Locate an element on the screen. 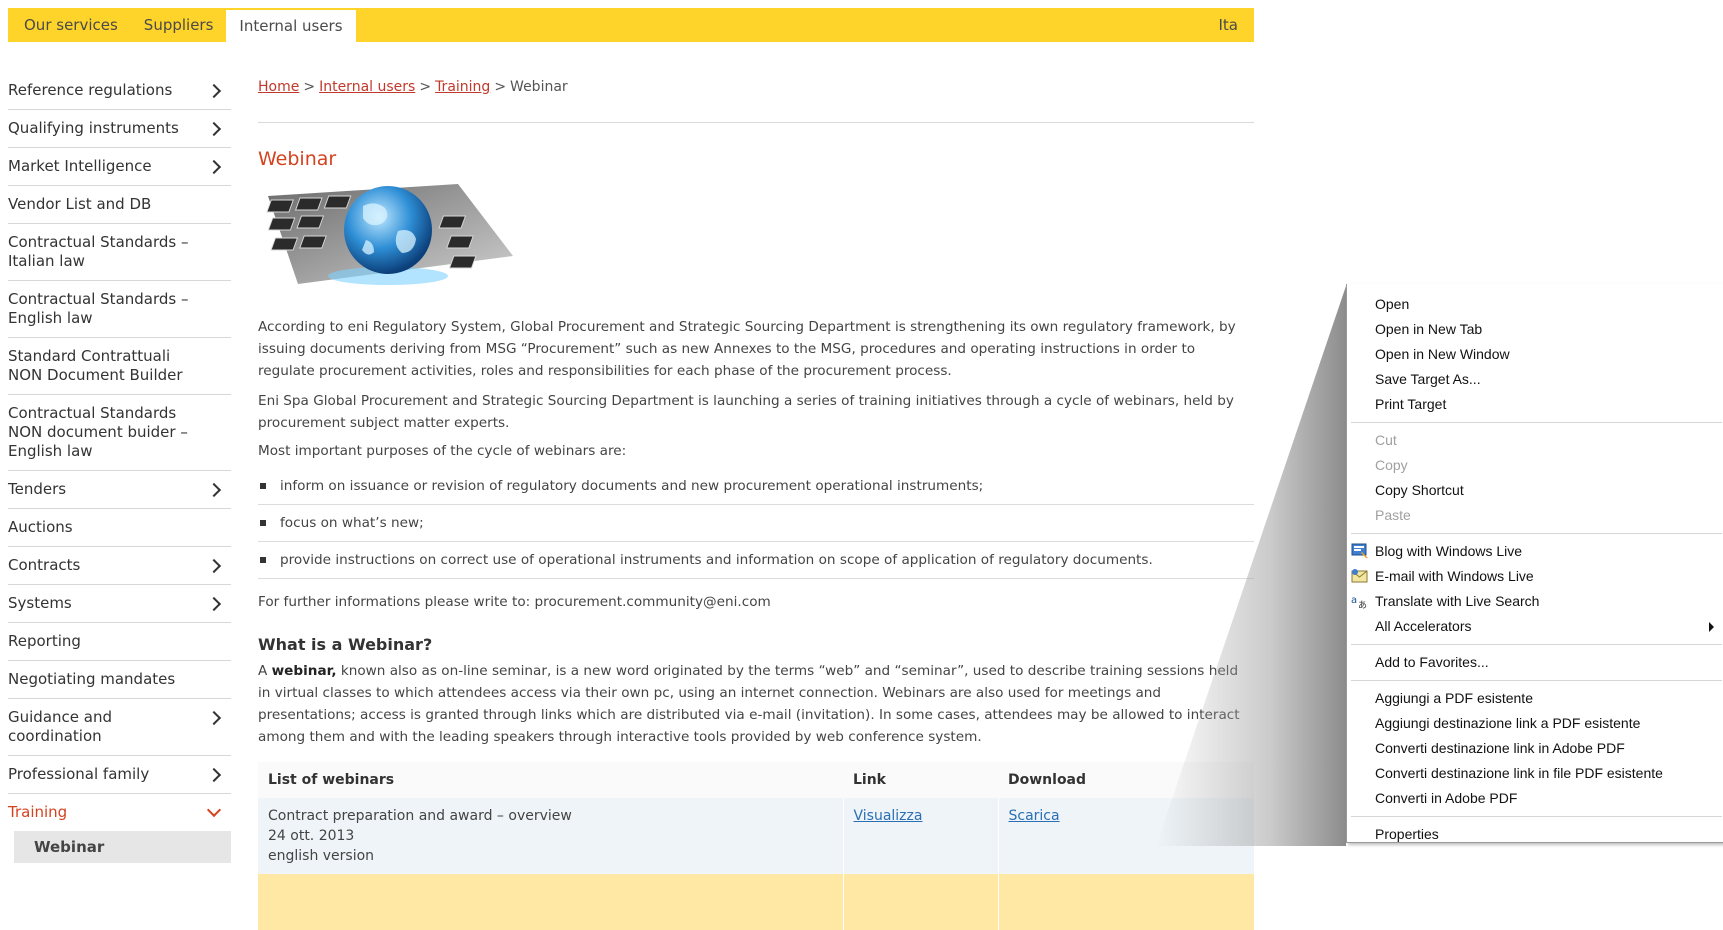 This screenshot has width=1723, height=930. svg-text: a is located at coordinates (1354, 600).